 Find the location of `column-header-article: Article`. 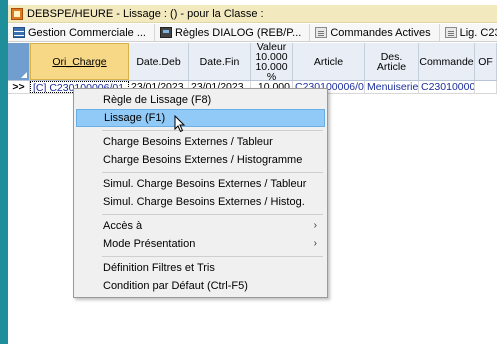

column-header-article: Article is located at coordinates (329, 61).